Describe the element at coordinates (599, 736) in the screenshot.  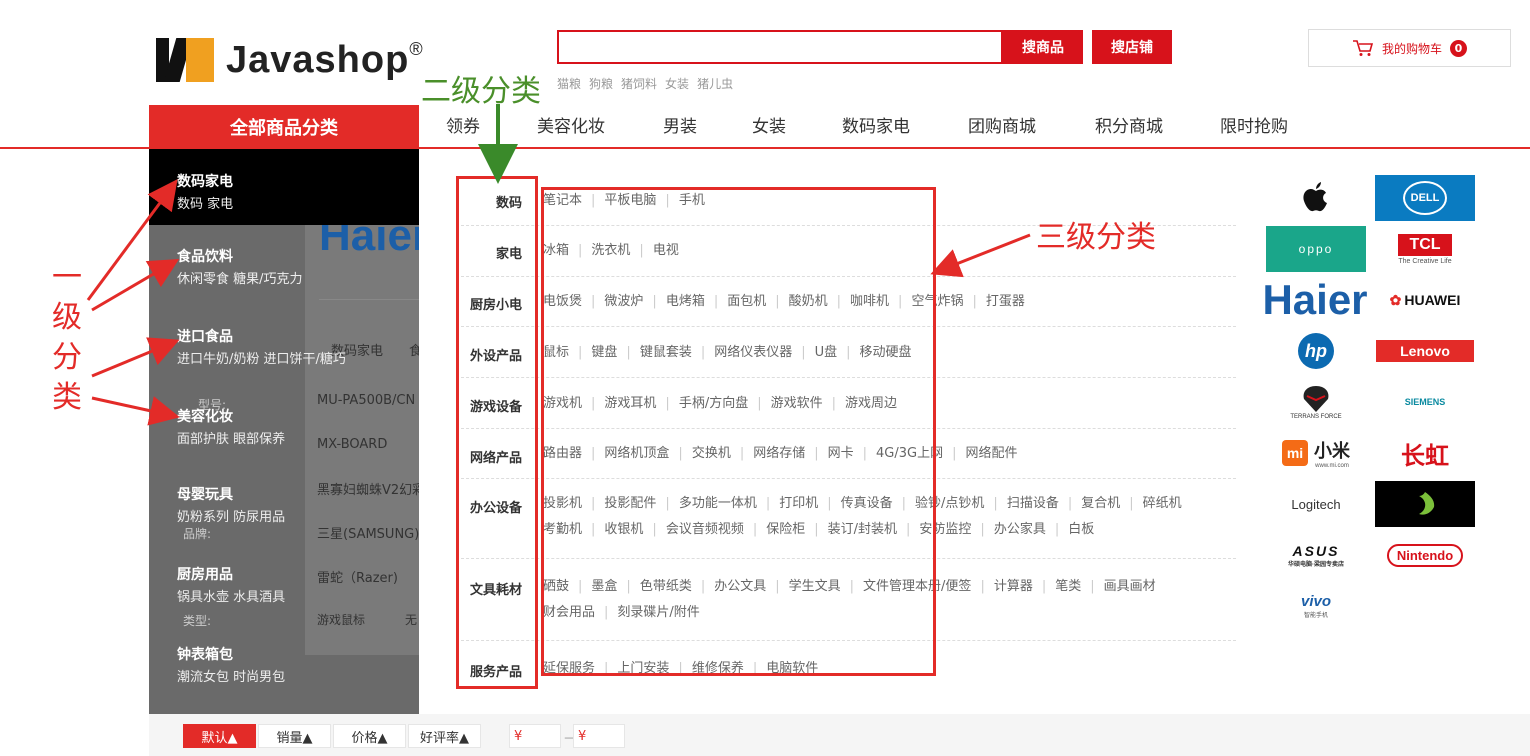
I see `price-to-input: ¥` at that location.